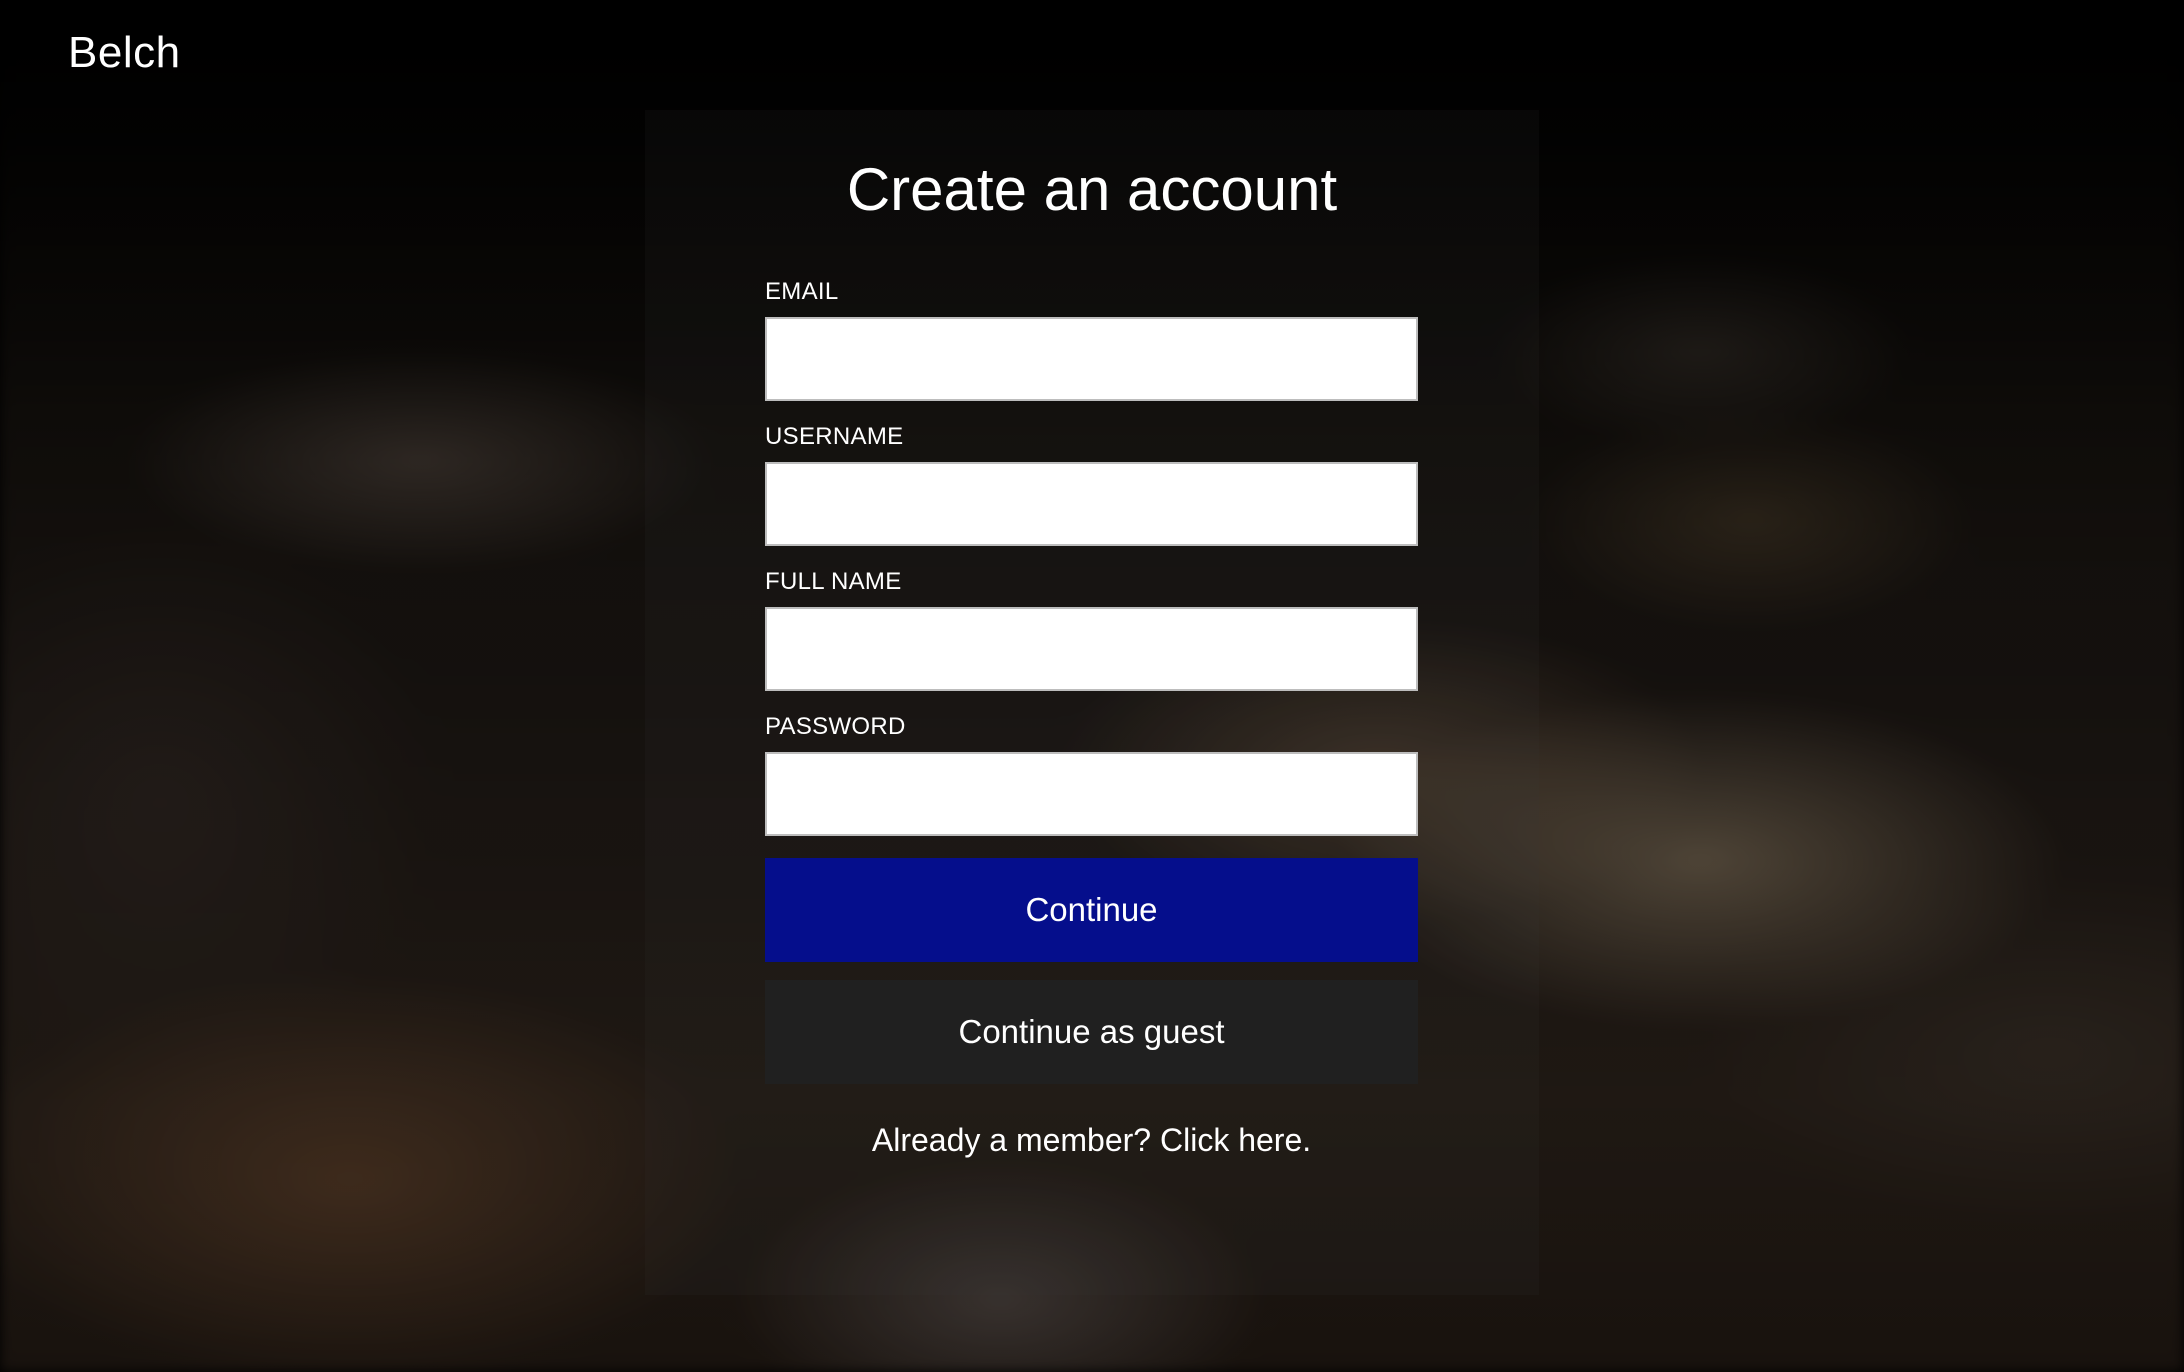 The image size is (2184, 1372). I want to click on page-title: Create an account, so click(1092, 189).